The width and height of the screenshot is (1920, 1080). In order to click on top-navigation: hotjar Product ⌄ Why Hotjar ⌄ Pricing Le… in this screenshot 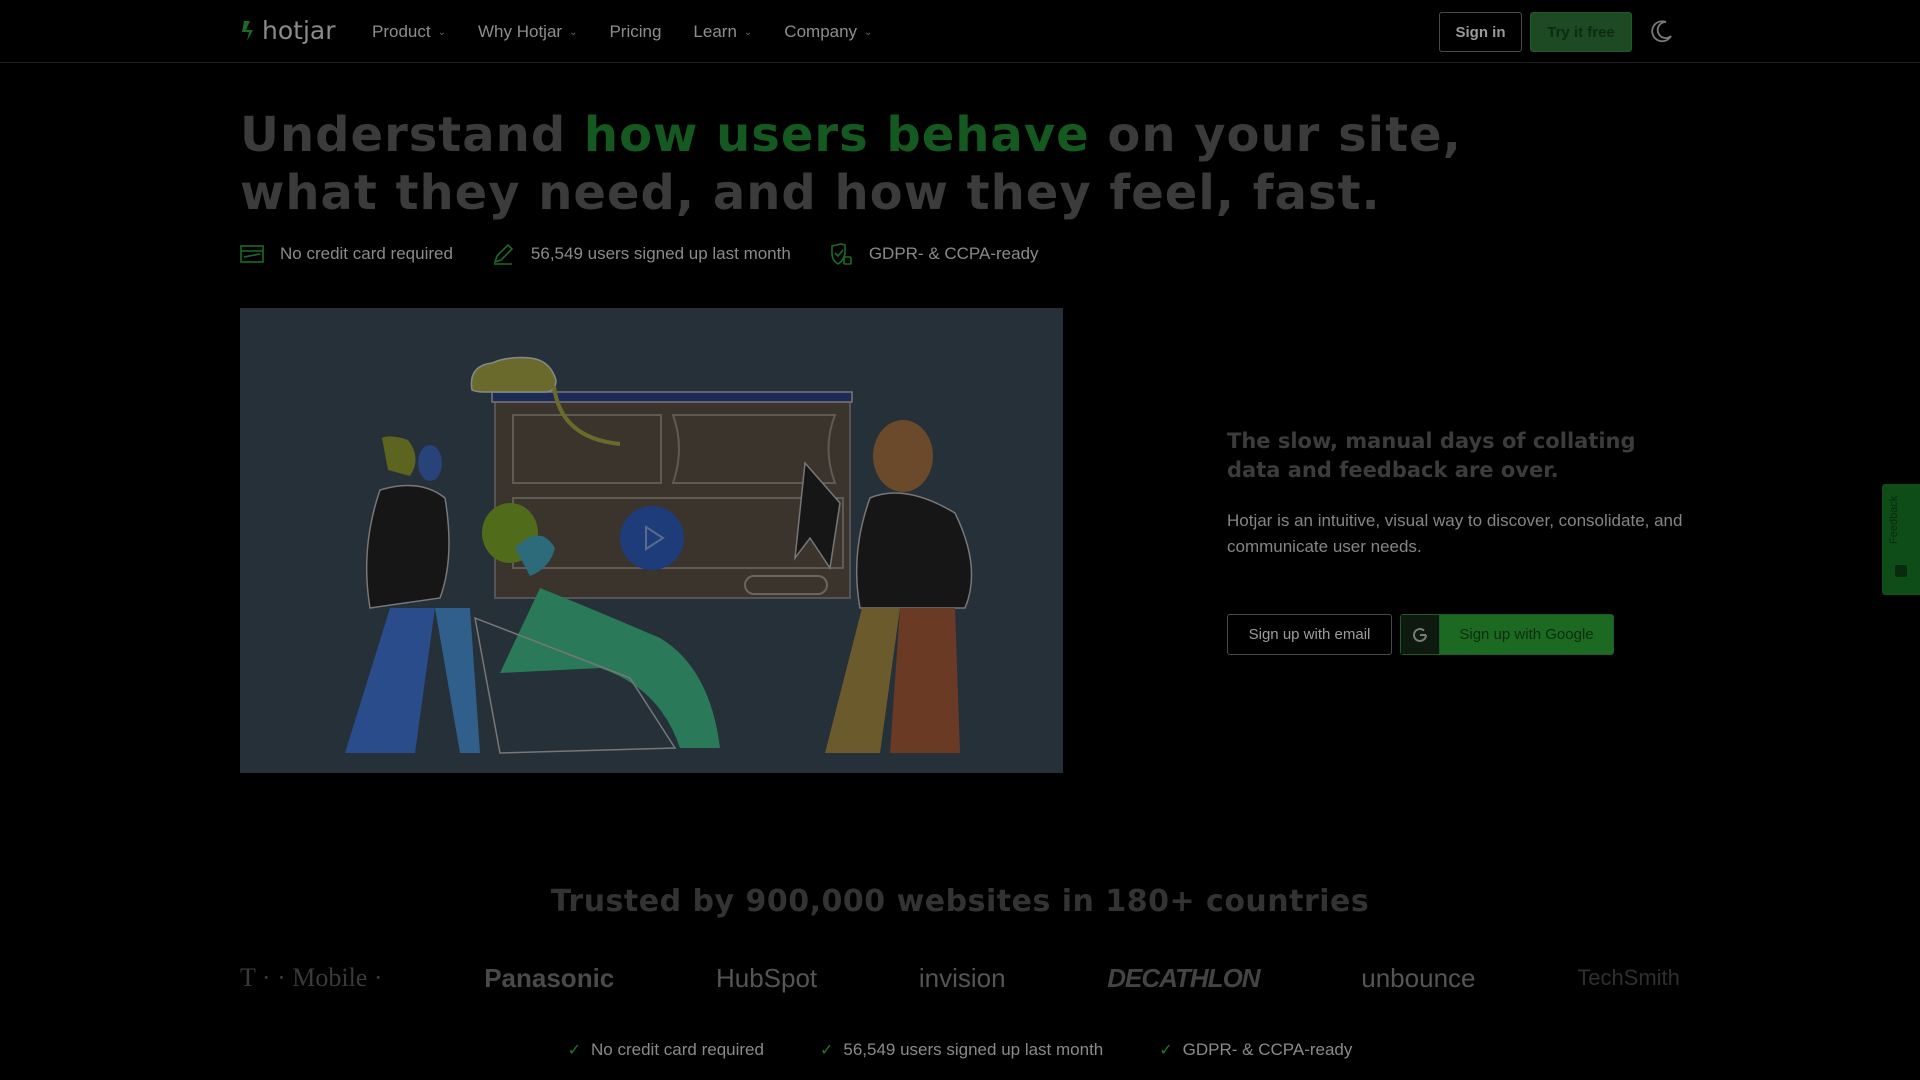, I will do `click(960, 31)`.